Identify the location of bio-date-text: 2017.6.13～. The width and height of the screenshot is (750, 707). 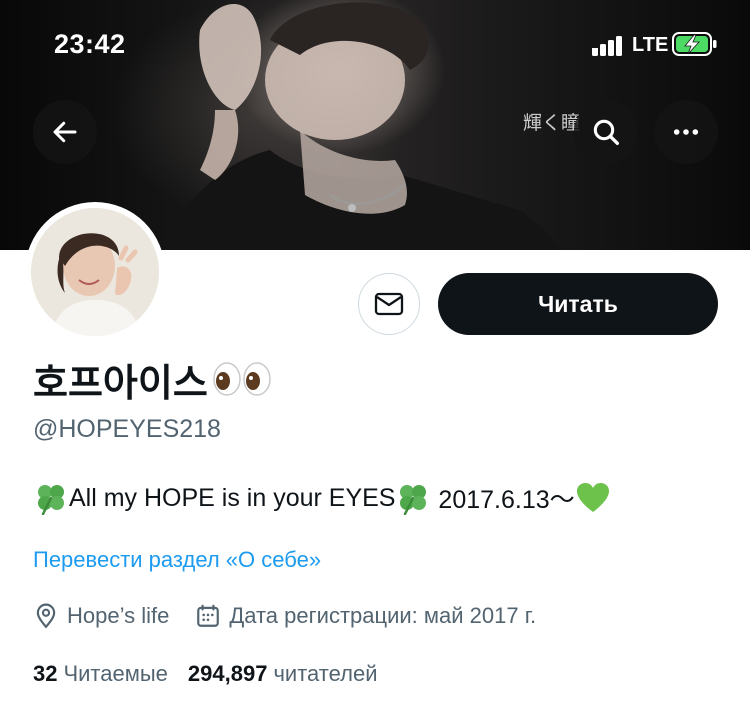
(503, 500).